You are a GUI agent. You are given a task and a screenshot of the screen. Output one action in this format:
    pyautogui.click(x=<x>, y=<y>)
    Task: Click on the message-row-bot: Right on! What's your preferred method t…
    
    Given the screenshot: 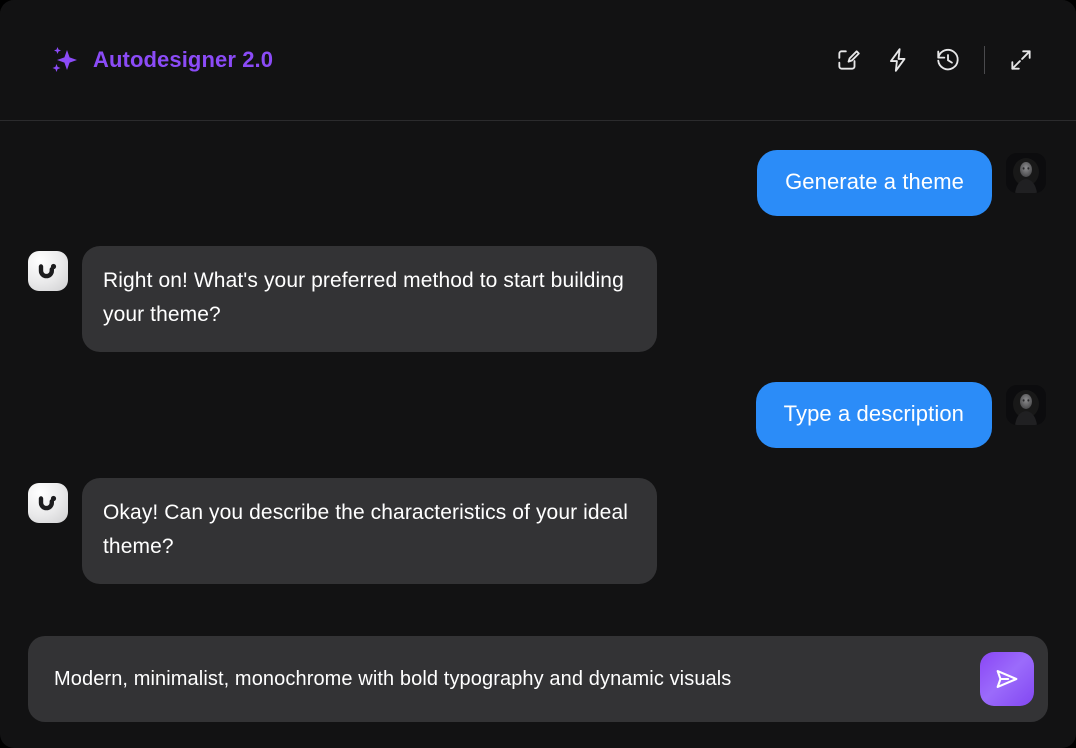 What is the action you would take?
    pyautogui.click(x=537, y=299)
    